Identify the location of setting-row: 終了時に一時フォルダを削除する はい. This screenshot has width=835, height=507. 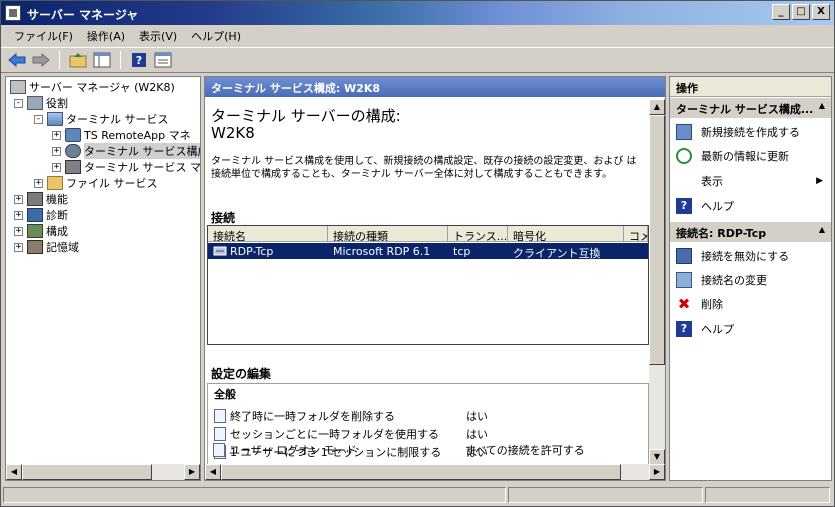
(429, 416).